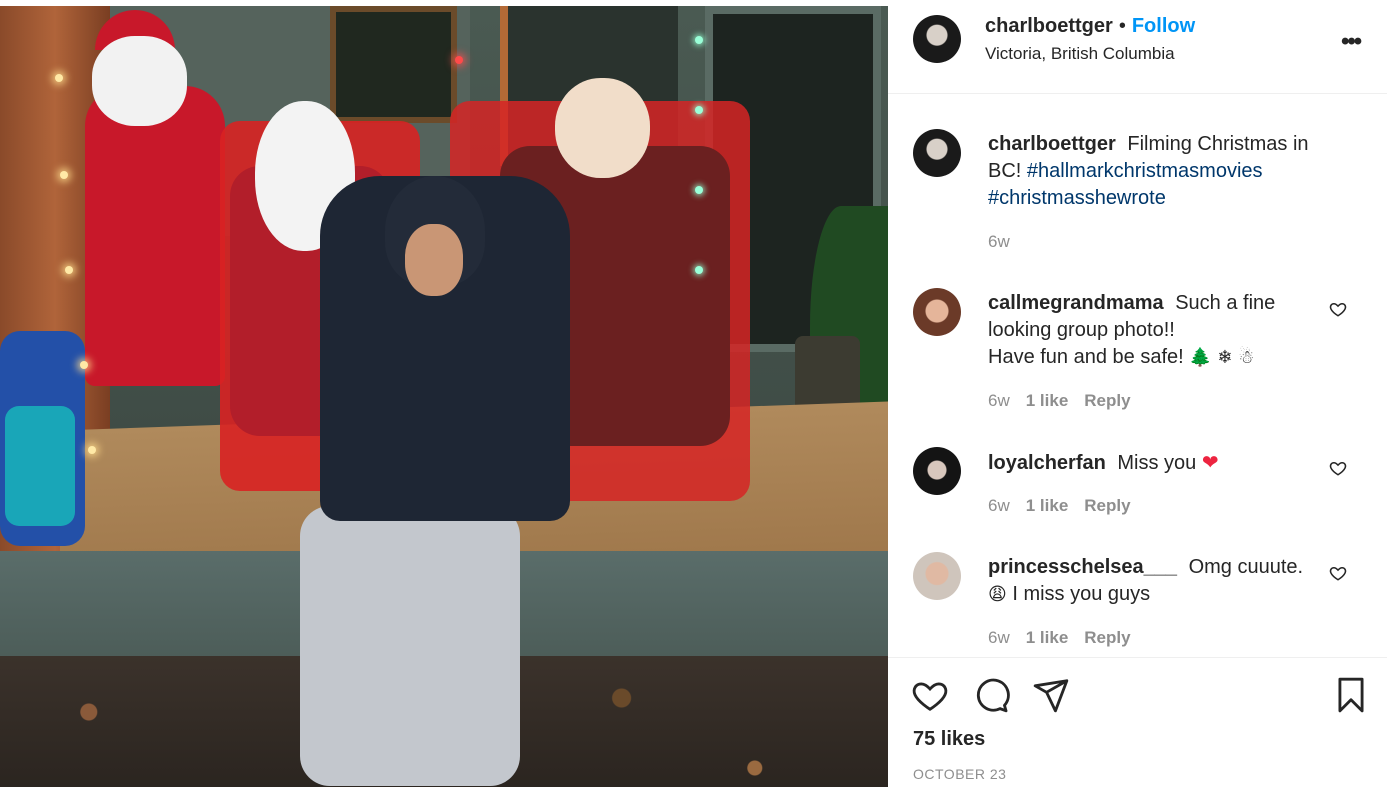  What do you see at coordinates (1051, 695) in the screenshot?
I see `share-icon` at bounding box center [1051, 695].